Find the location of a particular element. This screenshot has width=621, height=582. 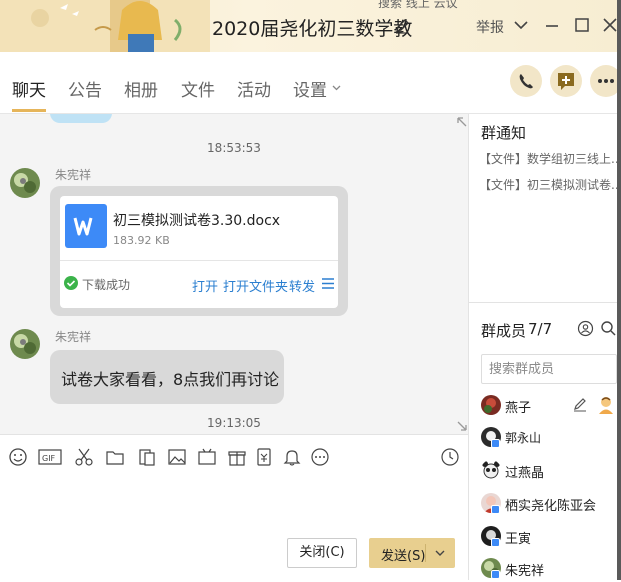

send-button: 发送(S) is located at coordinates (412, 553).